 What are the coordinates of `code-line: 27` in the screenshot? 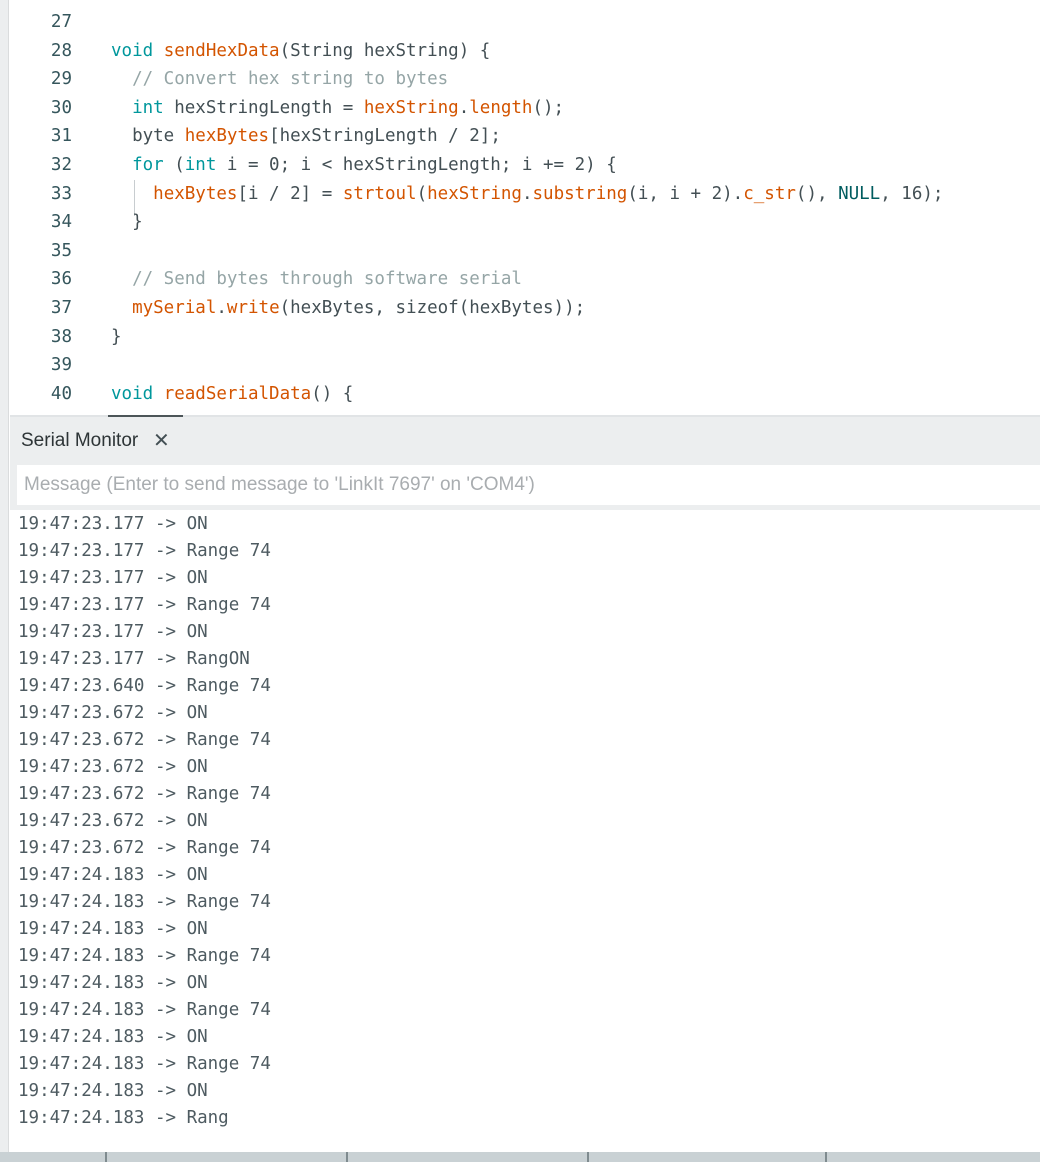 It's located at (525, 22).